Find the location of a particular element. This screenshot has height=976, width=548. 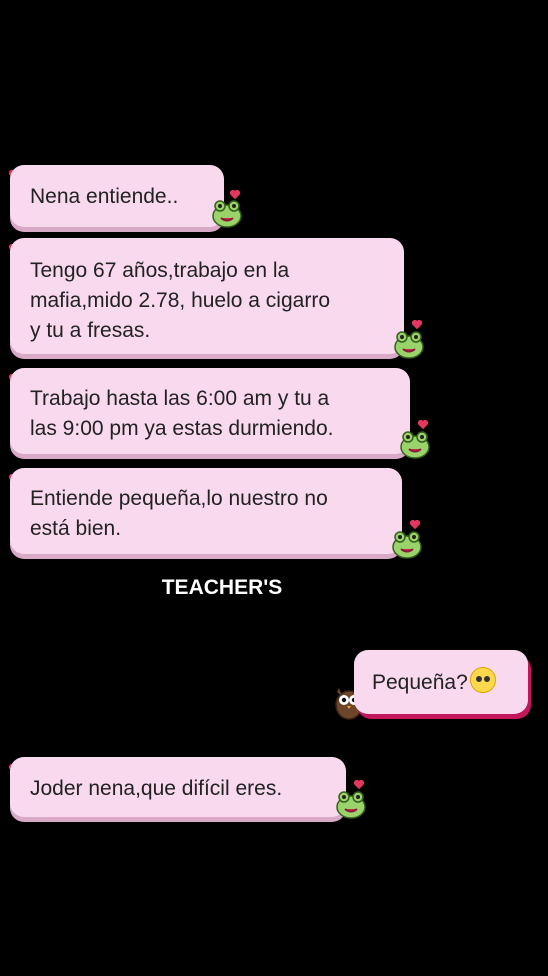

message-bubble-outgoing: Pequeña? is located at coordinates (441, 682).